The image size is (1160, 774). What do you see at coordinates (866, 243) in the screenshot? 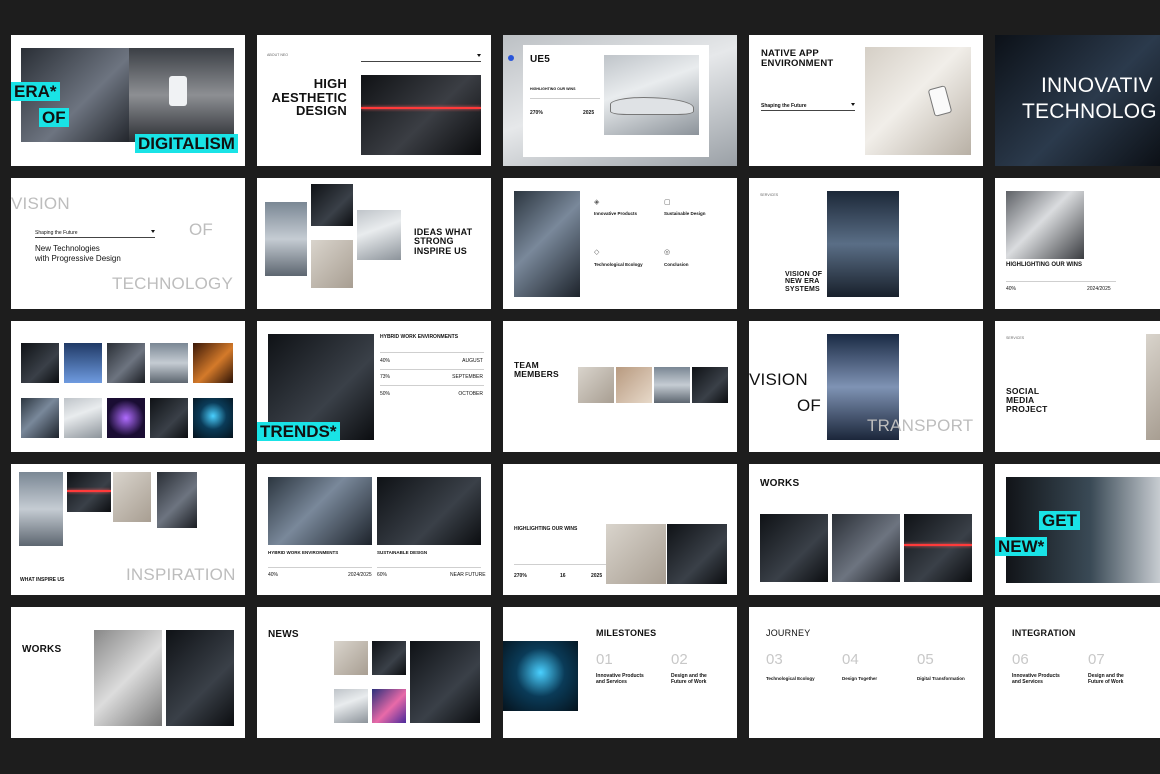
I see `slide-vision-new-era: SERVICES VISION OF NEW ERA SYSTEMS` at bounding box center [866, 243].